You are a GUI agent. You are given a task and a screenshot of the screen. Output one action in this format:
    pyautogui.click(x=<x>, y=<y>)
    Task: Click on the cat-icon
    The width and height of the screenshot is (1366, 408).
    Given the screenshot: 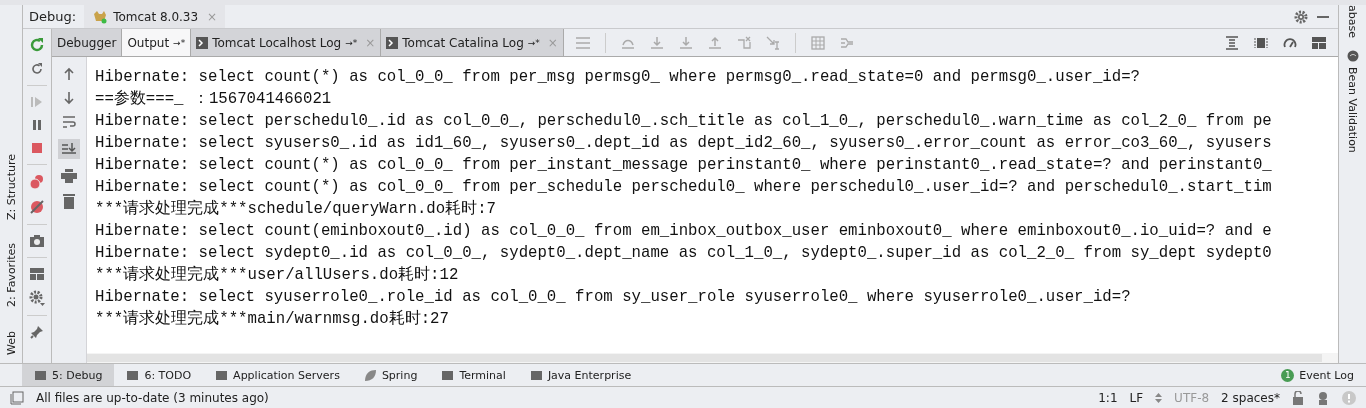 What is the action you would take?
    pyautogui.click(x=100, y=16)
    